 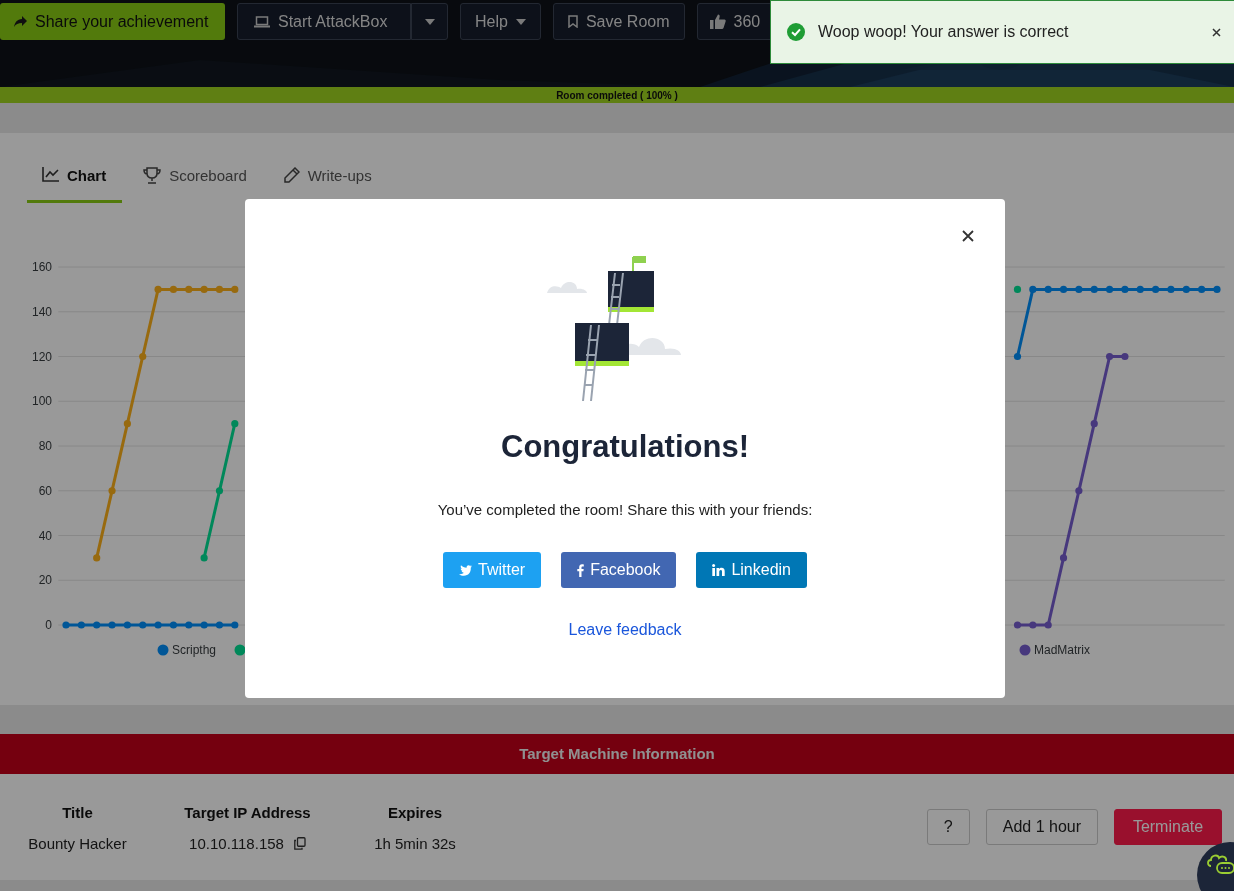 What do you see at coordinates (617, 754) in the screenshot?
I see `section-header: Target Machine Information` at bounding box center [617, 754].